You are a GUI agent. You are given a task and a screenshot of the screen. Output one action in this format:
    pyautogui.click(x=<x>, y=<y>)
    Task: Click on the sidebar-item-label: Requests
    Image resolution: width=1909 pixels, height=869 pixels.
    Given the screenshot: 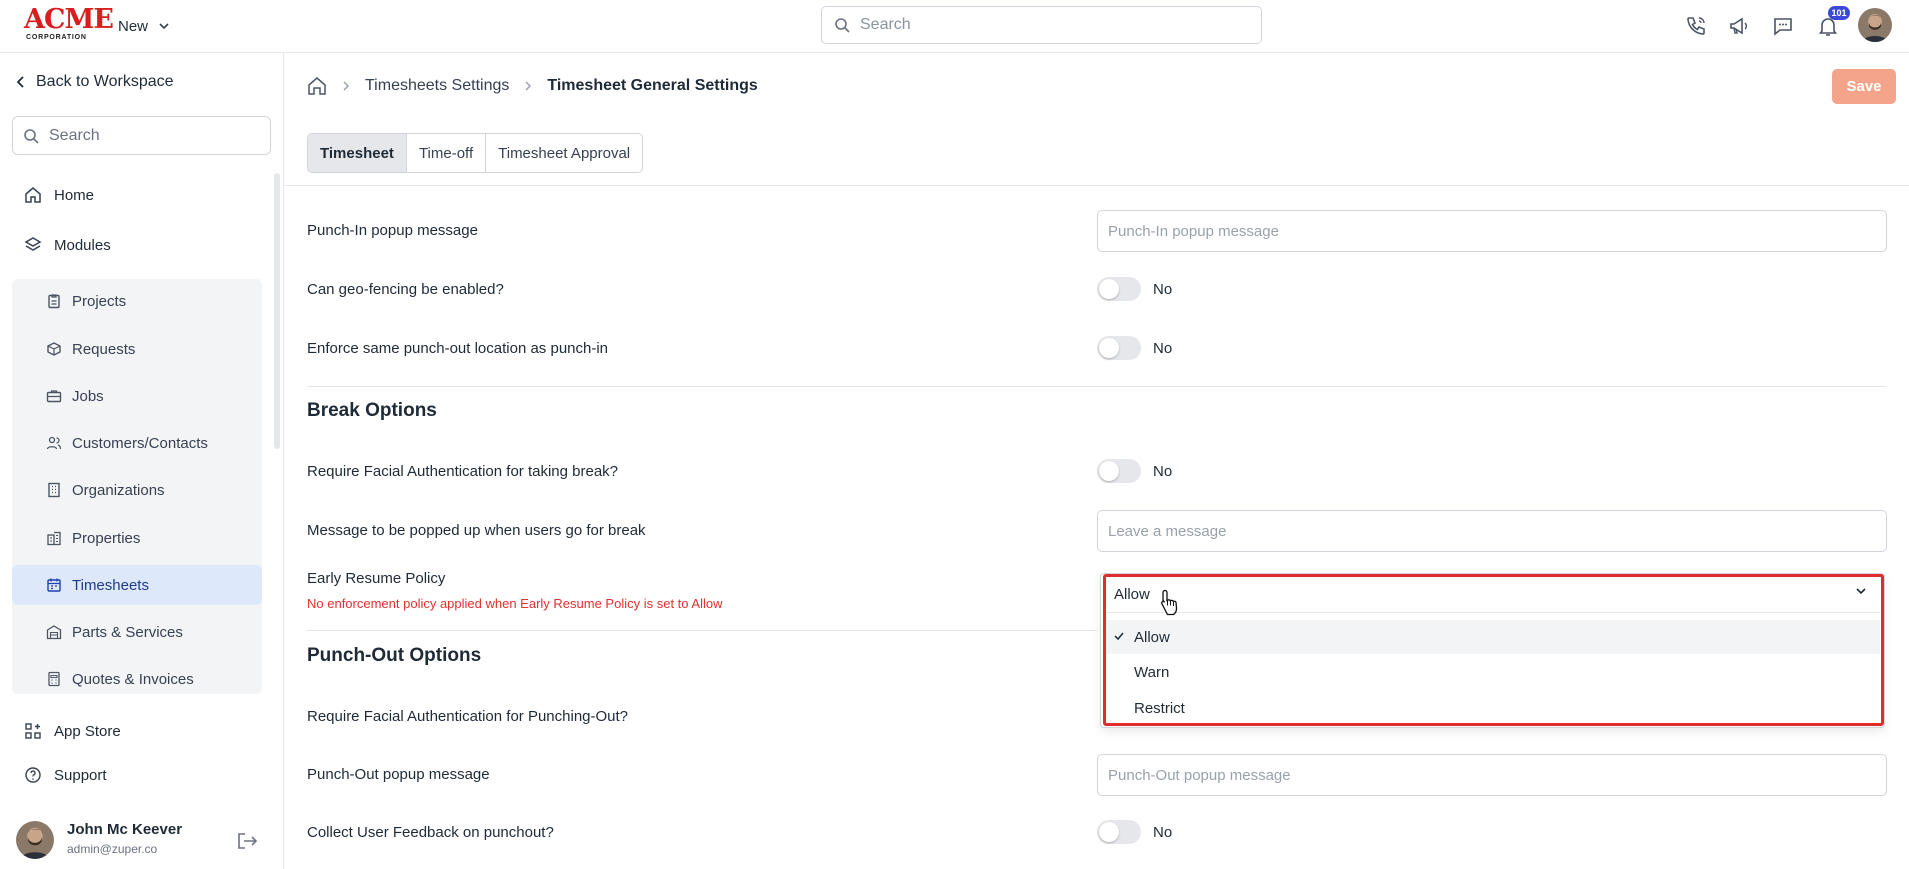 What is the action you would take?
    pyautogui.click(x=104, y=349)
    